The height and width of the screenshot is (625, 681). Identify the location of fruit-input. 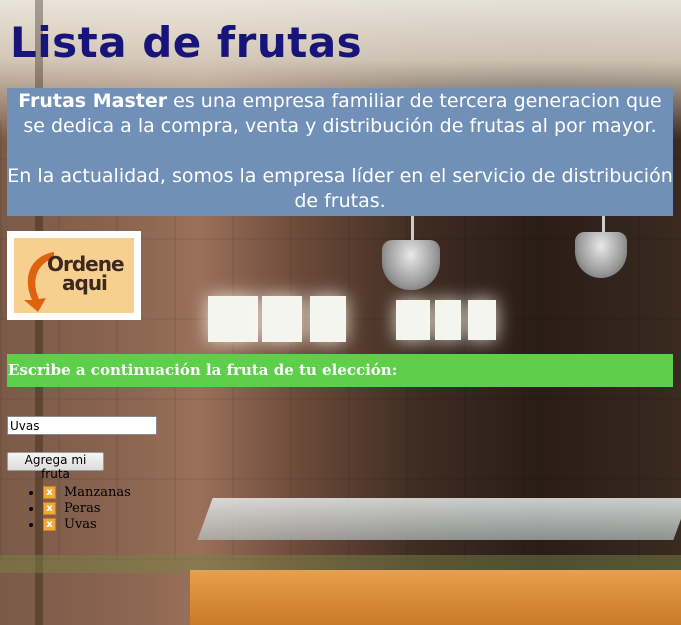
(82, 425).